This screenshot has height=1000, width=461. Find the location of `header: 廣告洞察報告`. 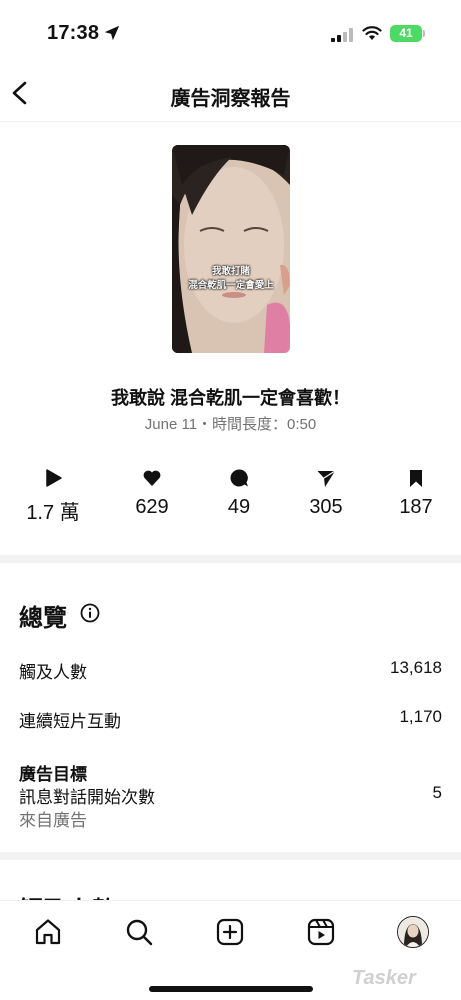

header: 廣告洞察報告 is located at coordinates (230, 93).